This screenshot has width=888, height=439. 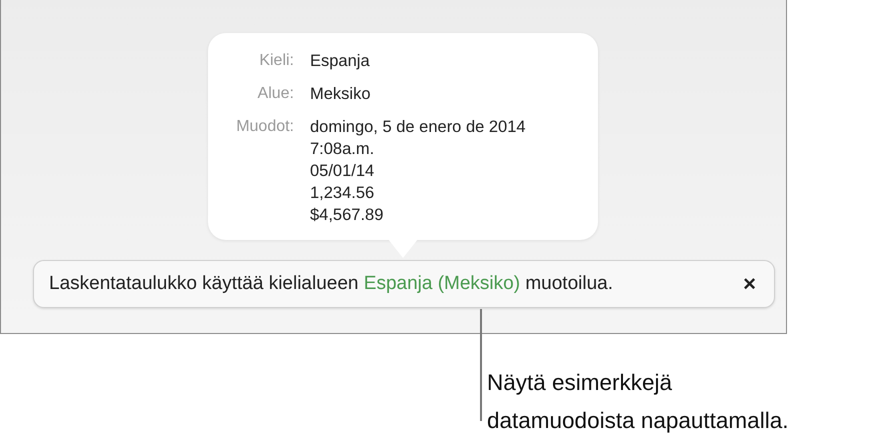 What do you see at coordinates (749, 284) in the screenshot?
I see `close-button: ×` at bounding box center [749, 284].